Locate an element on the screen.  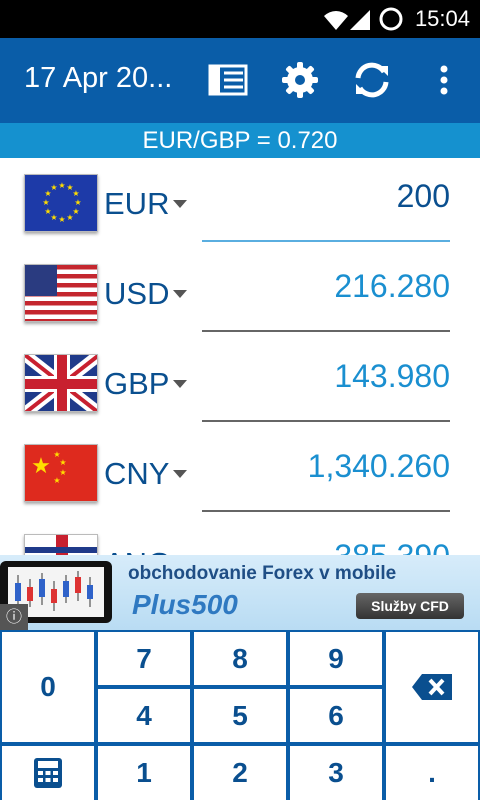
currency-row-ang: ANG 385.390 is located at coordinates (240, 536).